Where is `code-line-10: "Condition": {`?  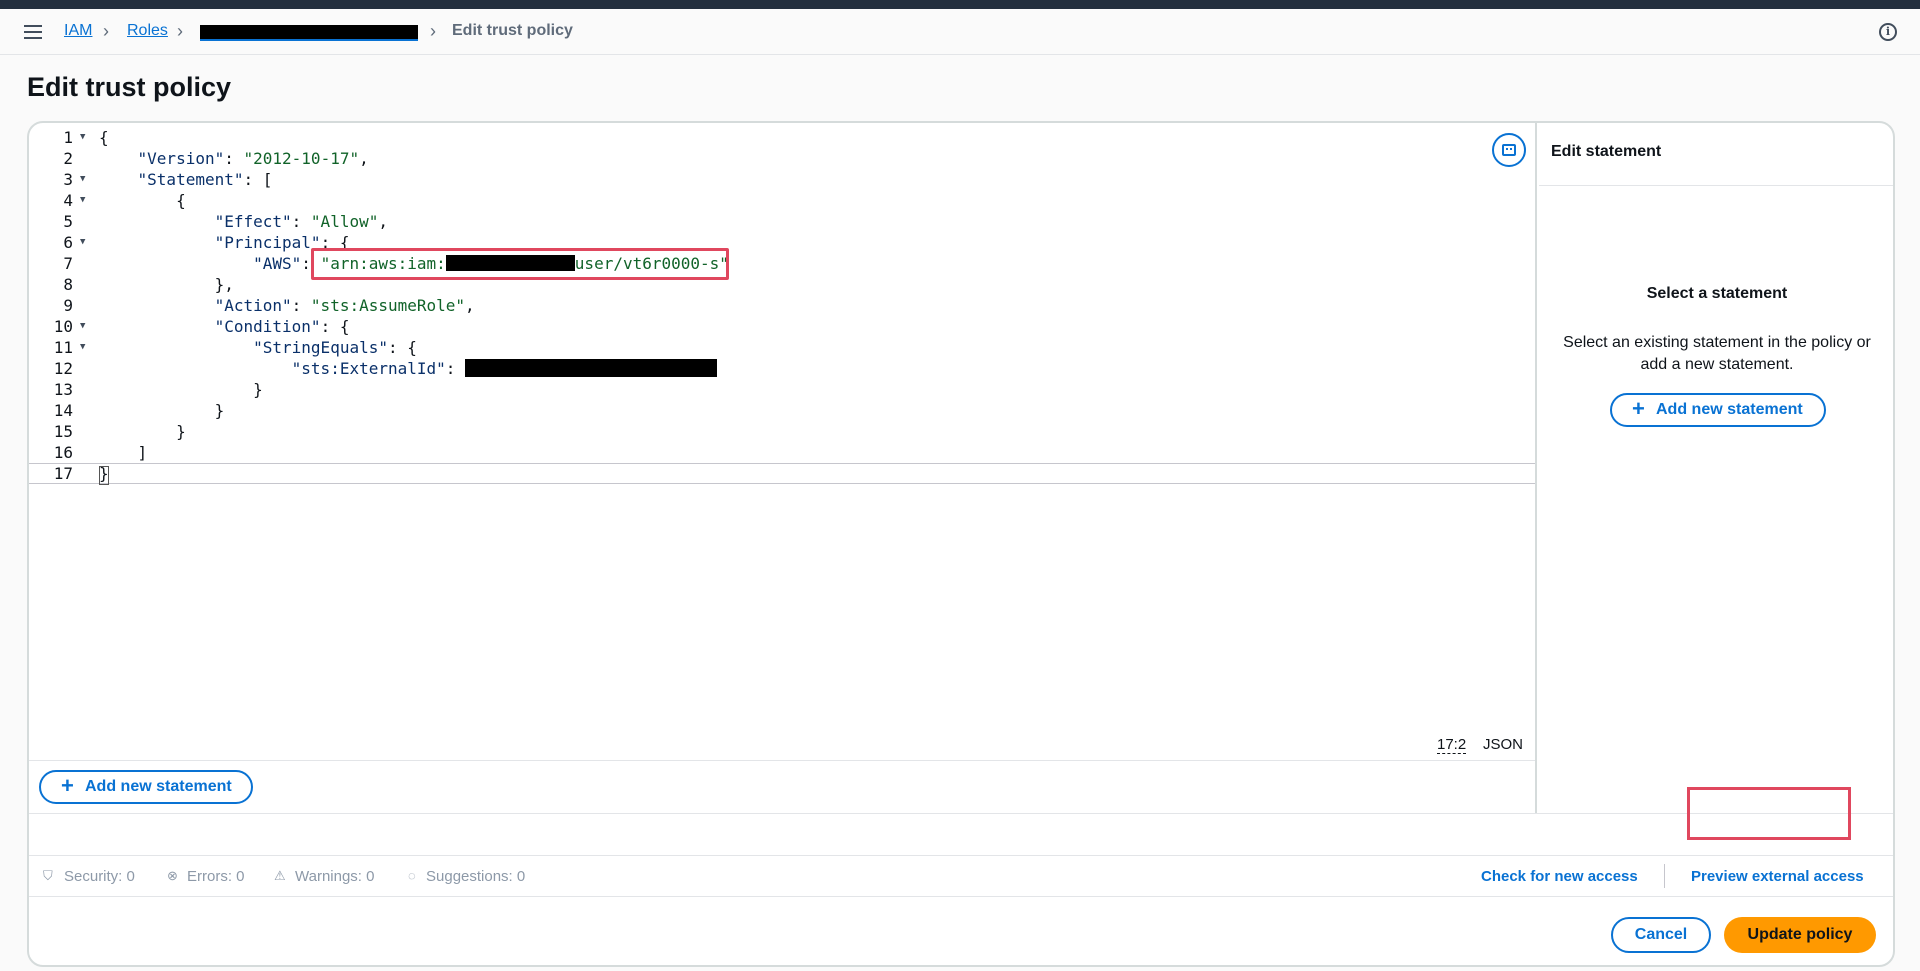 code-line-10: "Condition": { is located at coordinates (282, 326).